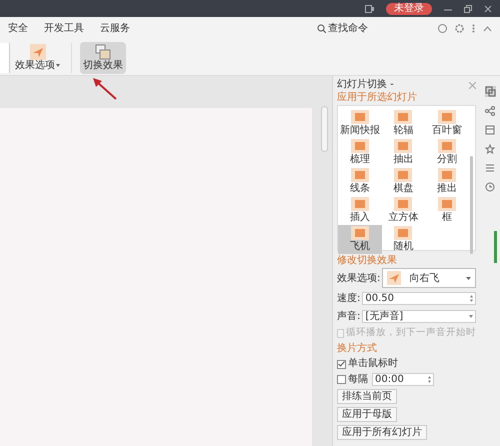 The width and height of the screenshot is (500, 446). I want to click on menu-tab: 云服务, so click(115, 28).